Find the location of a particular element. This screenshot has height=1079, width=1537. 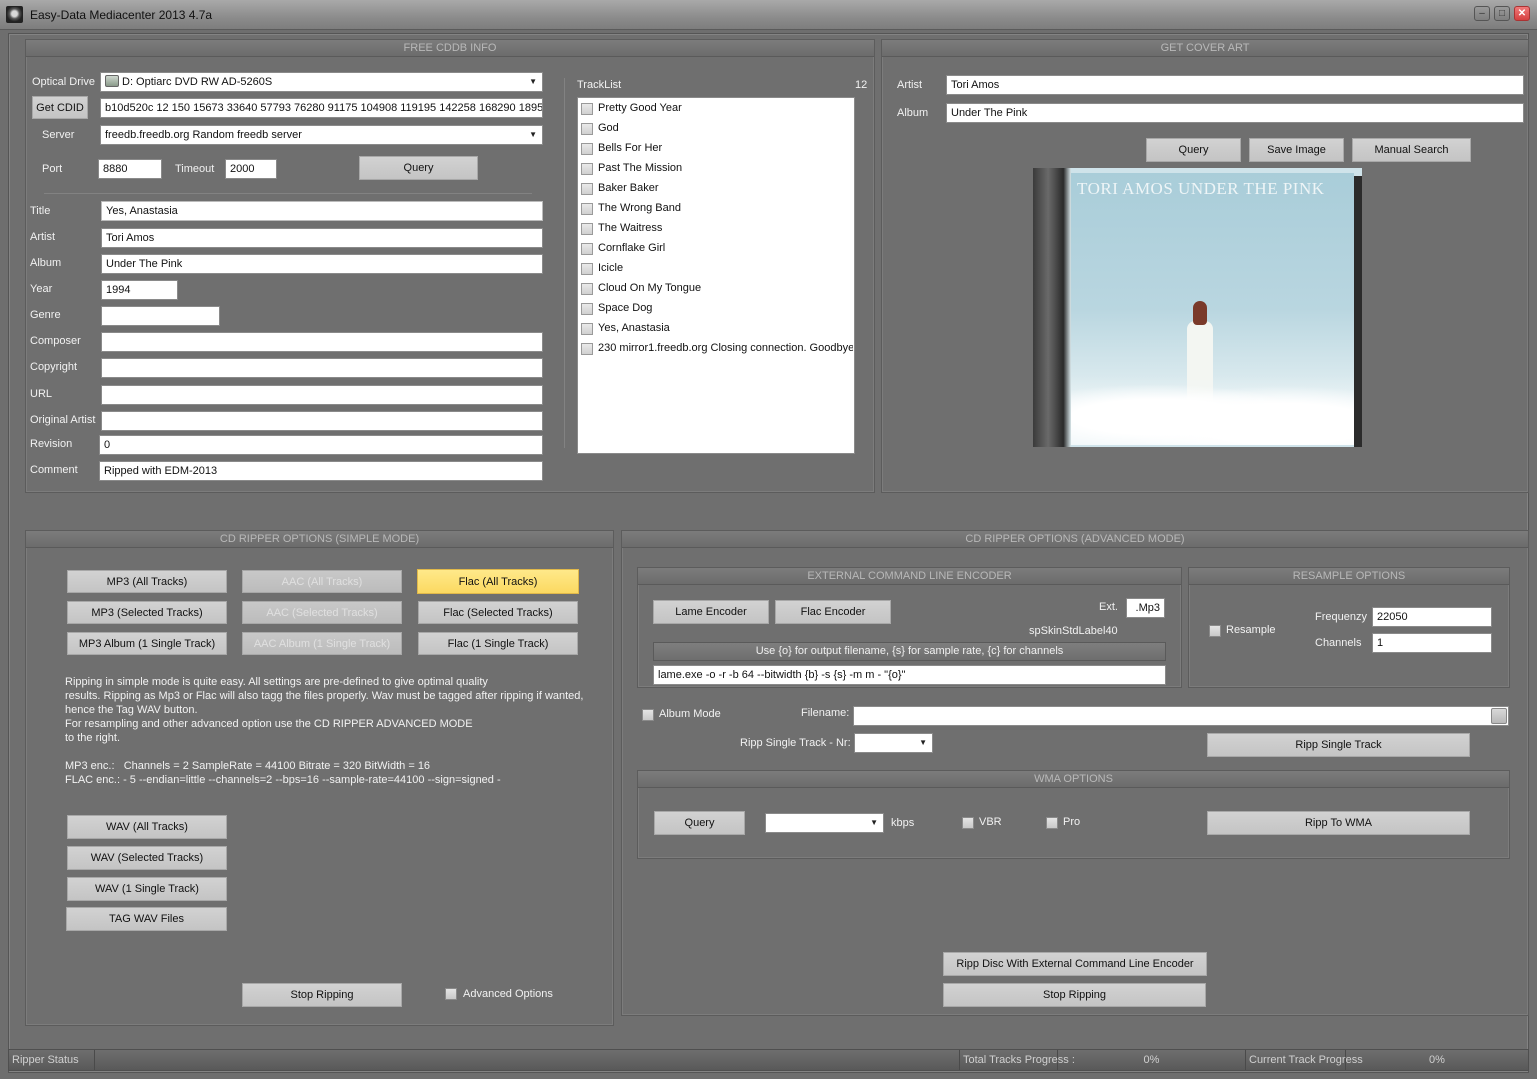

cover-query-button: Query is located at coordinates (1193, 150).